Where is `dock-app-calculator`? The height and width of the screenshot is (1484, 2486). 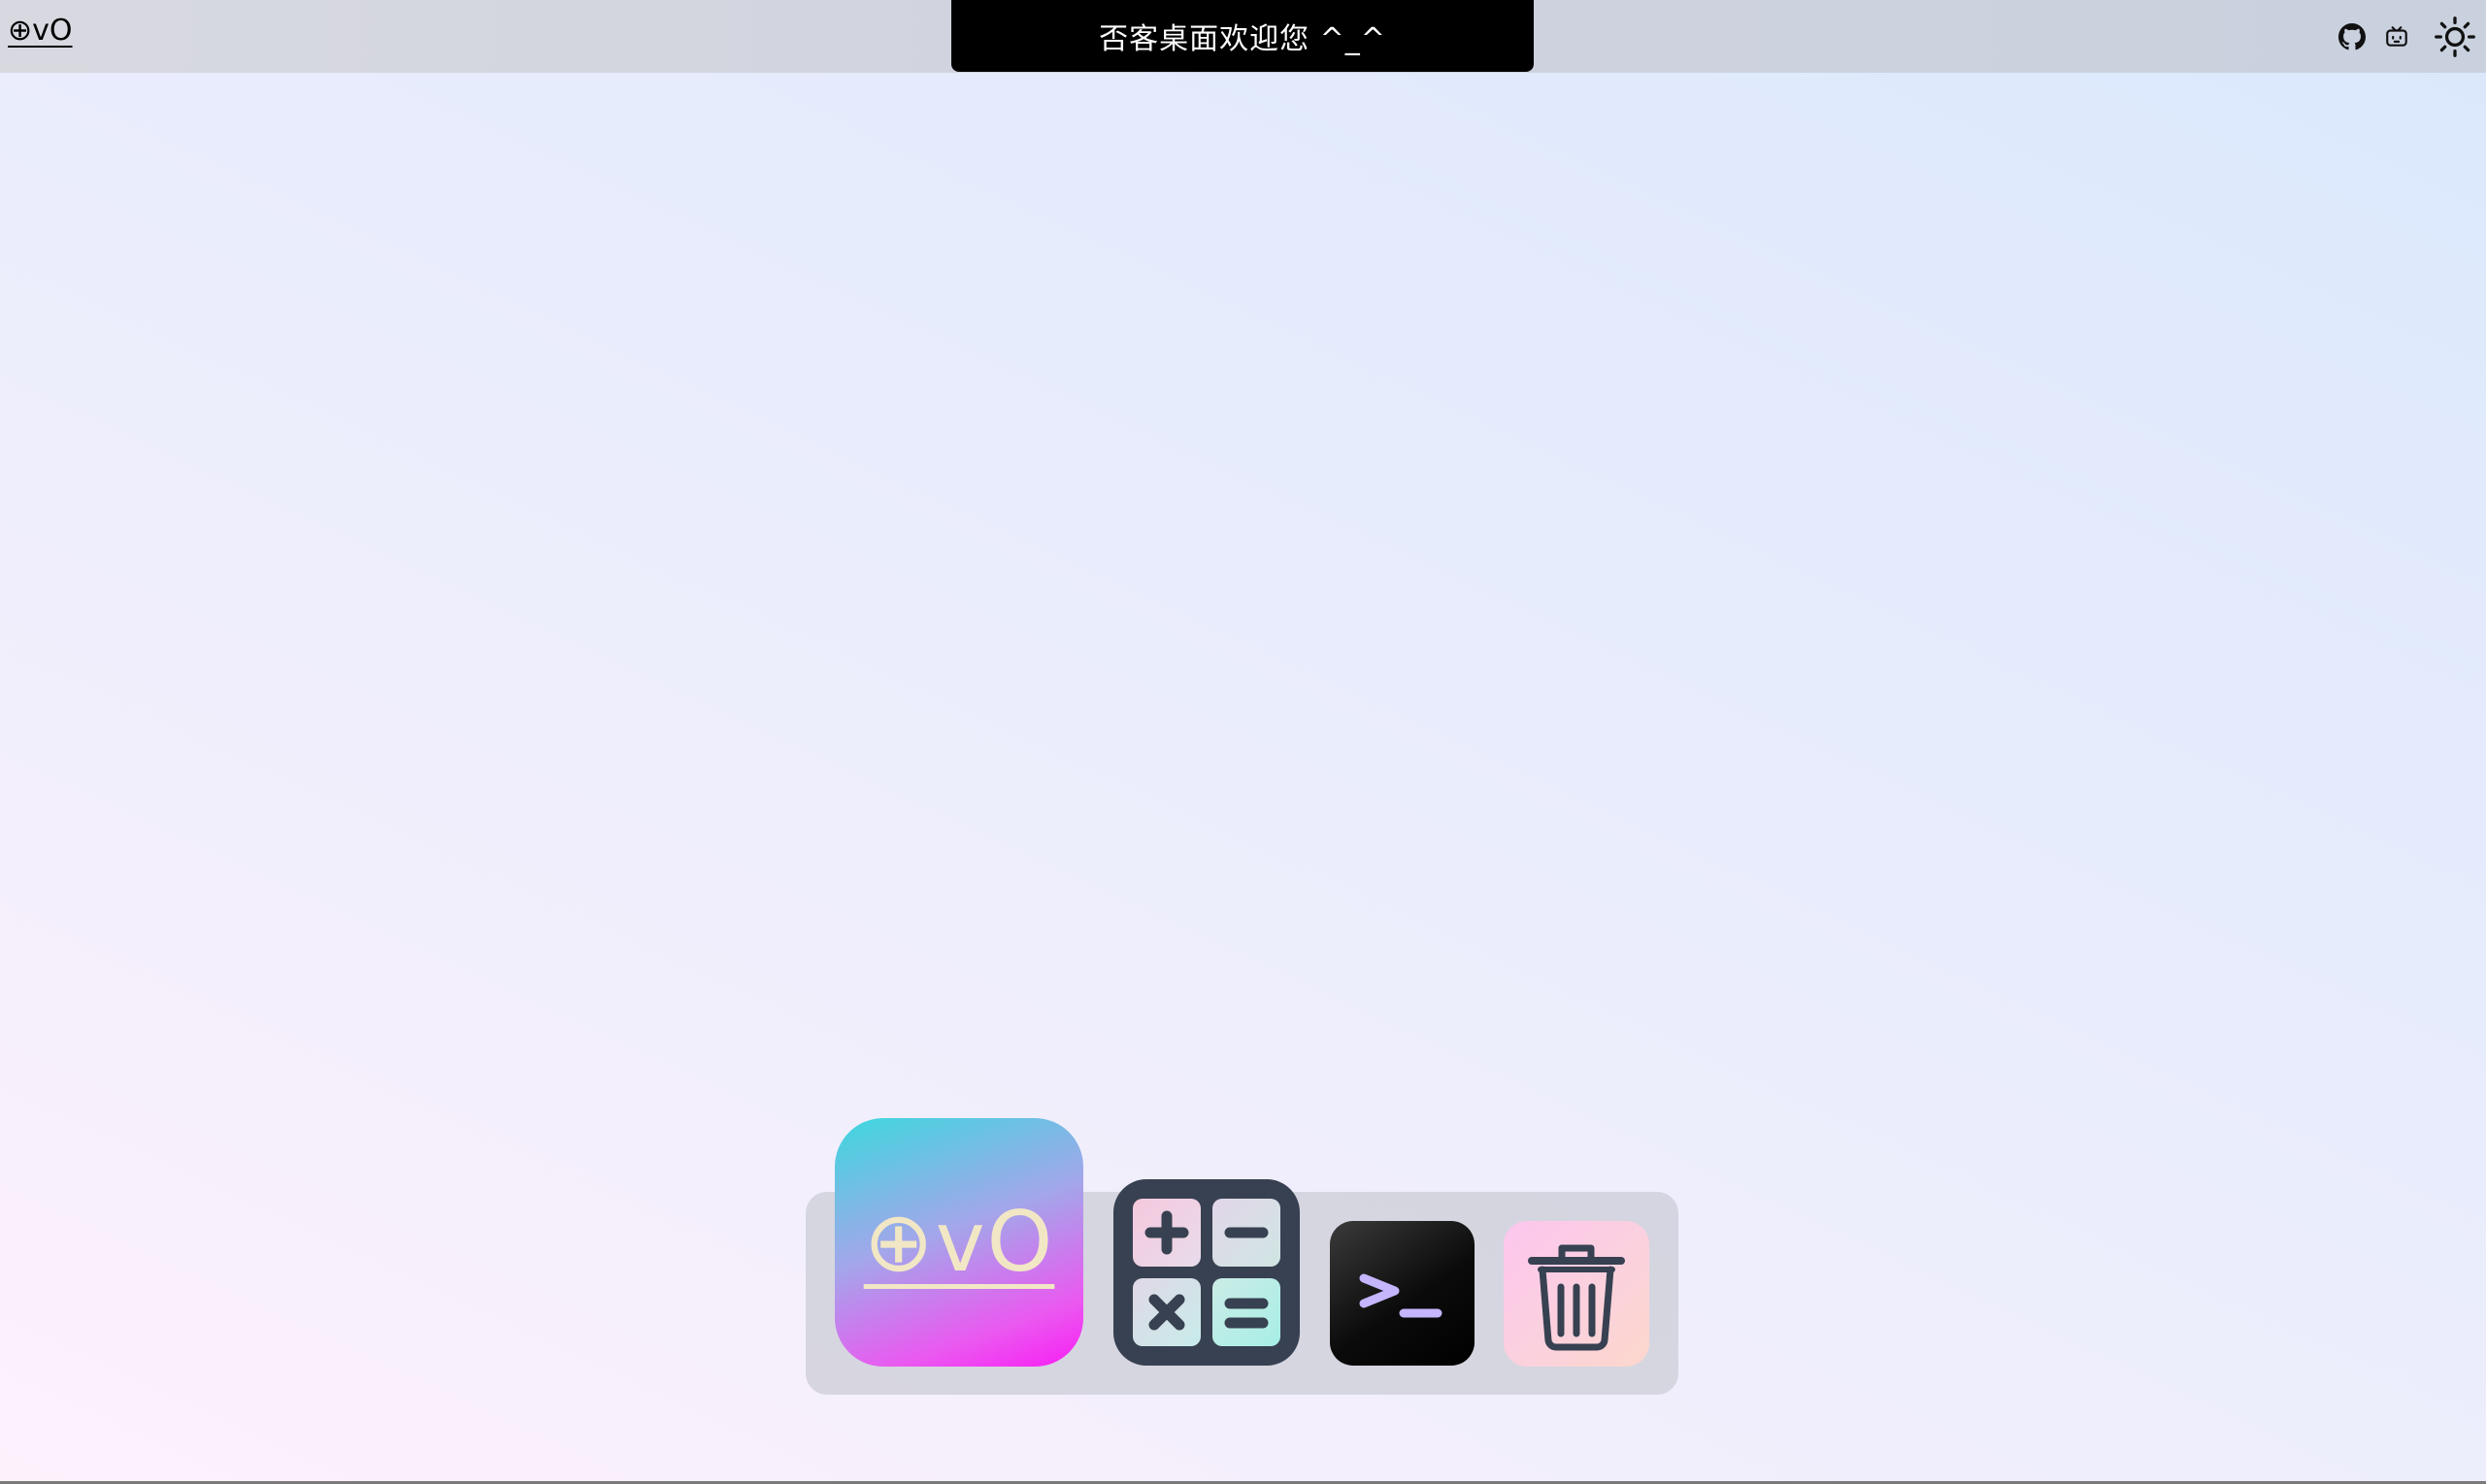
dock-app-calculator is located at coordinates (1206, 1272).